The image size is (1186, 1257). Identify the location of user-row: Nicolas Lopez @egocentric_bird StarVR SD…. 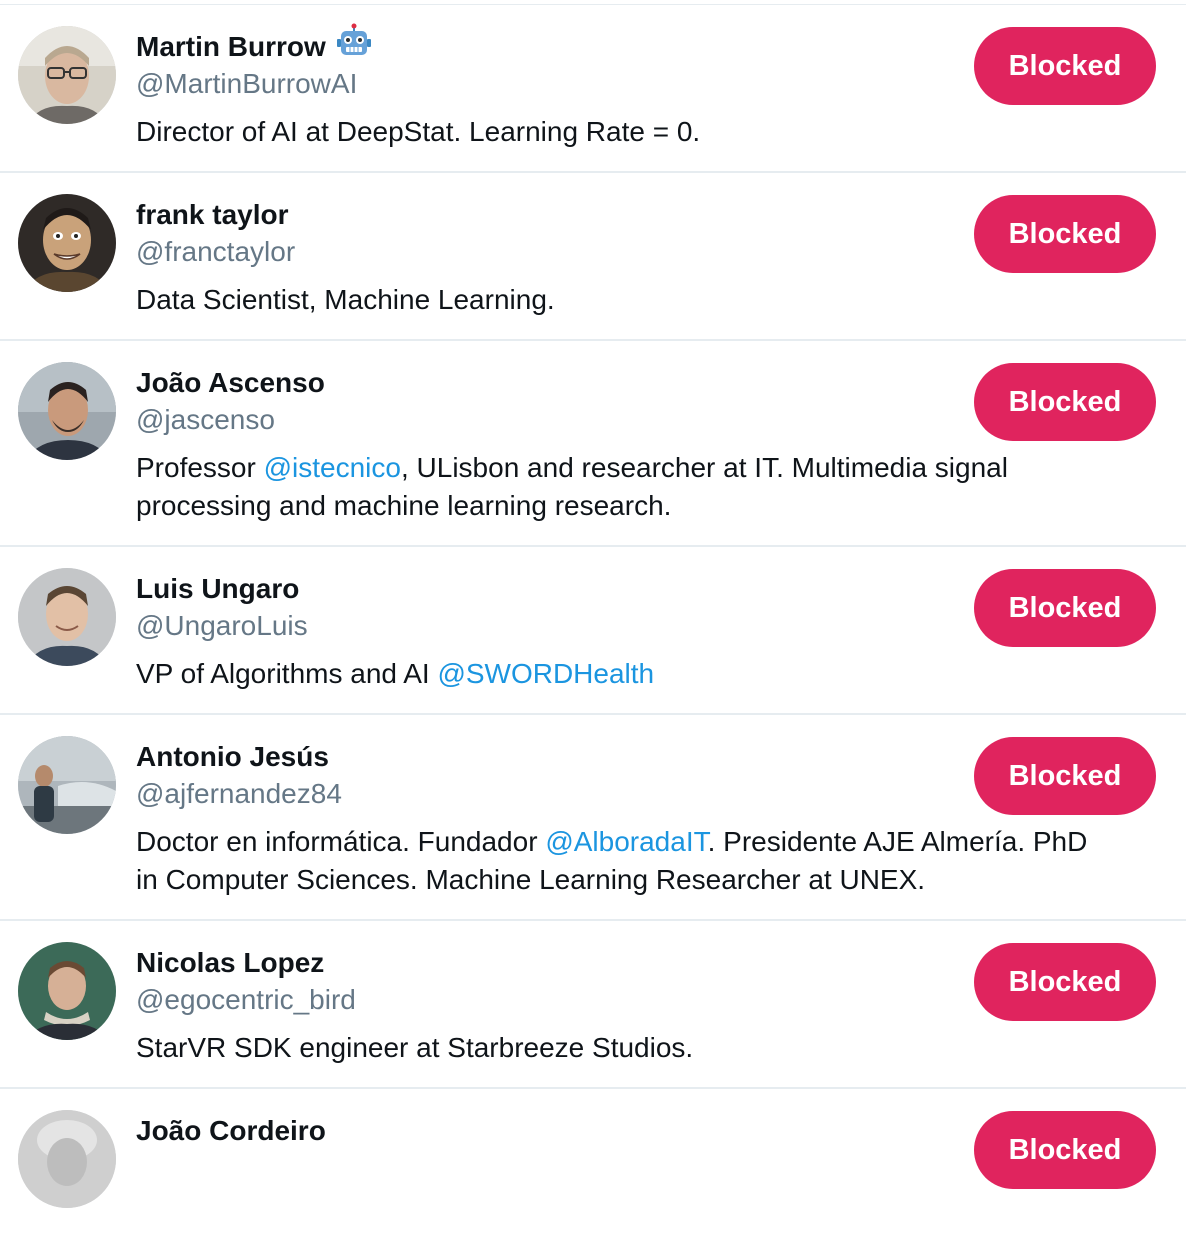
(593, 1005).